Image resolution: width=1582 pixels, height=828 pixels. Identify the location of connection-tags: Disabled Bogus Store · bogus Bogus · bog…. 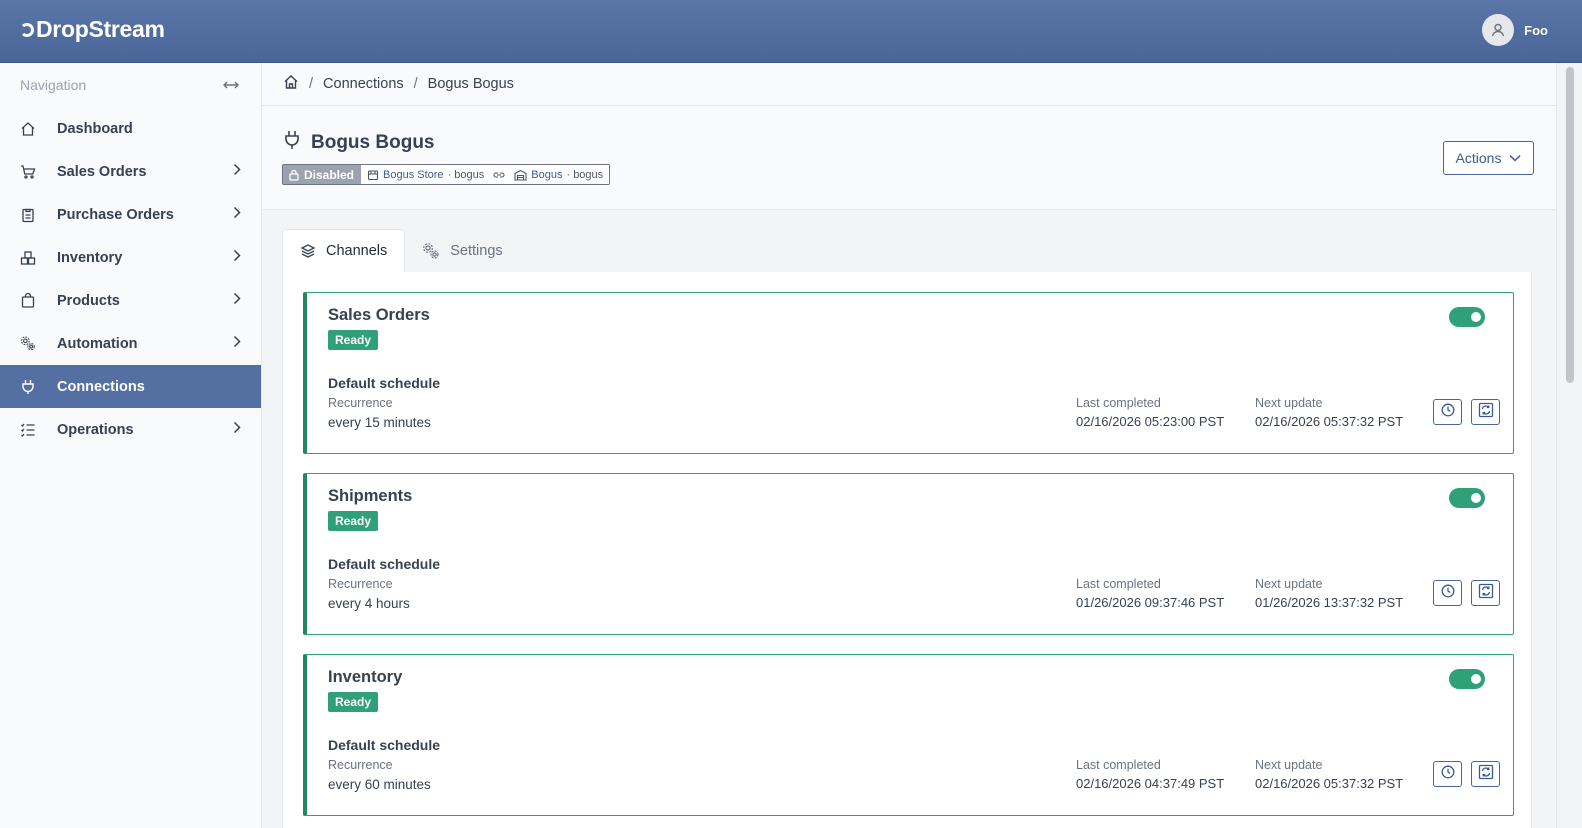
(446, 174).